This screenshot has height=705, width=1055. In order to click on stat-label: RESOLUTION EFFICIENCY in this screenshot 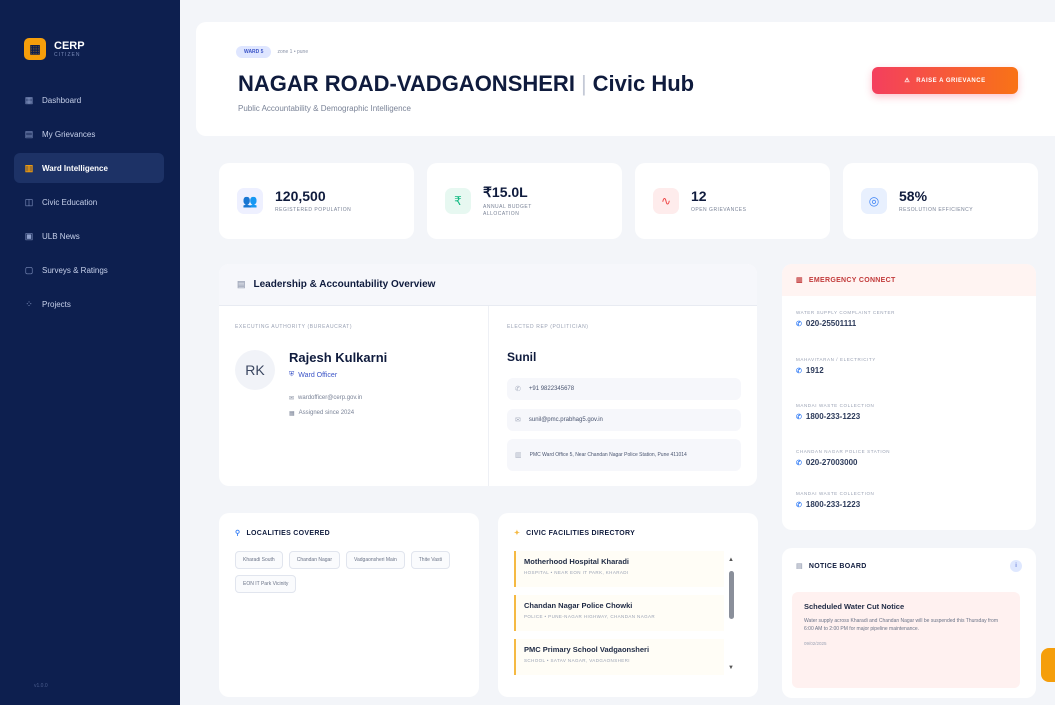, I will do `click(936, 210)`.